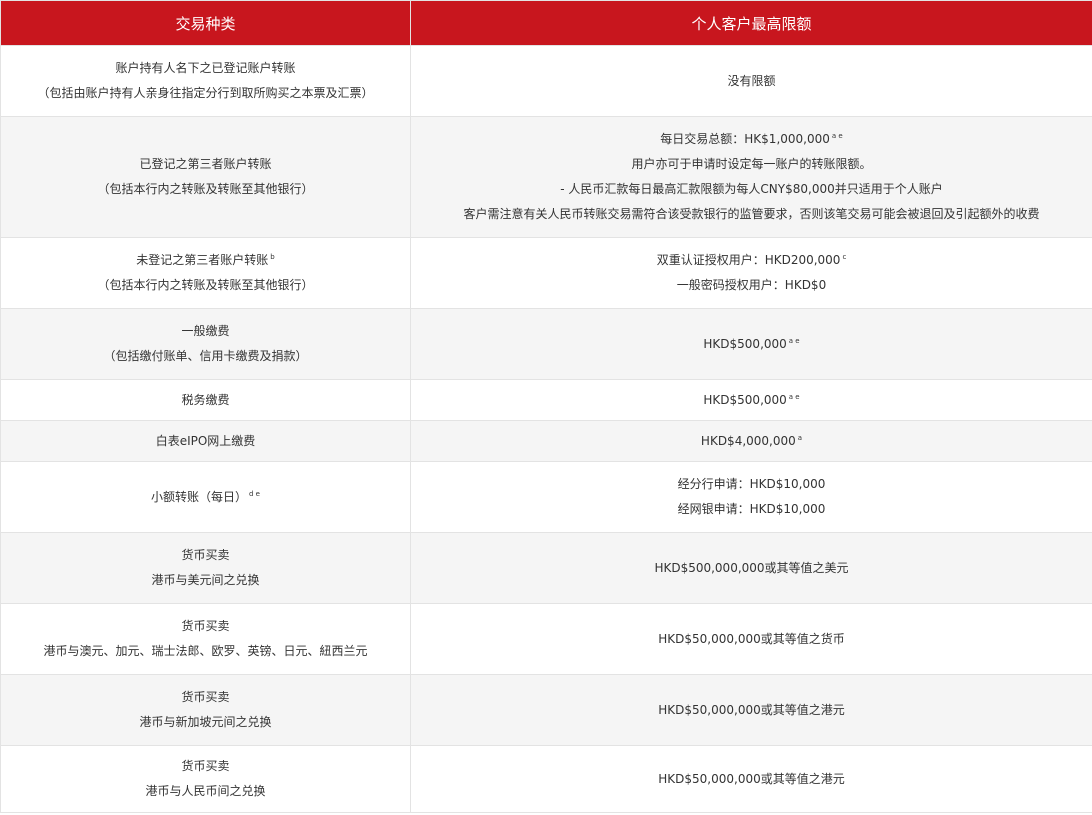 The height and width of the screenshot is (815, 1092). I want to click on cell-line: 已登记之第三者账户转账, so click(205, 164).